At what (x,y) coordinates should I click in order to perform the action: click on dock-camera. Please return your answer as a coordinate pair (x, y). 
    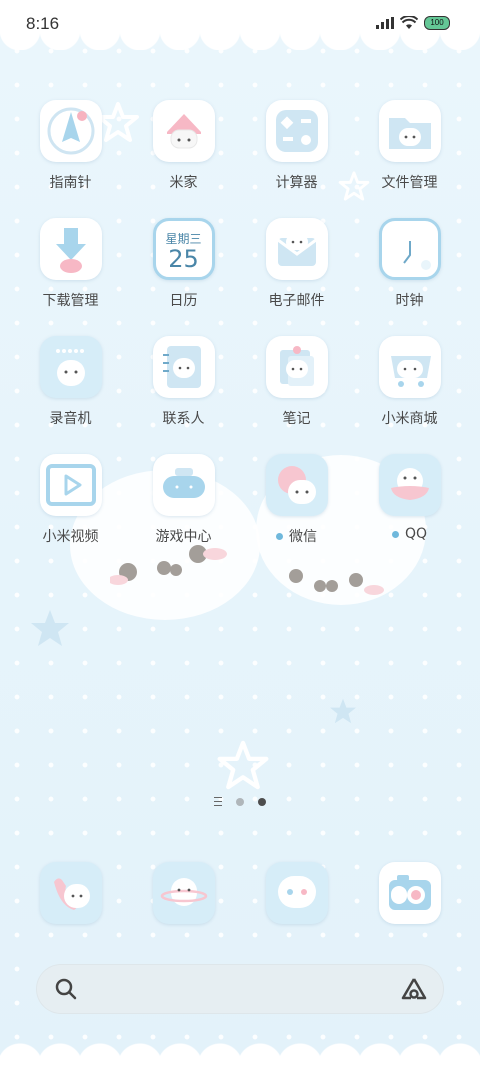
    Looking at the image, I should click on (409, 893).